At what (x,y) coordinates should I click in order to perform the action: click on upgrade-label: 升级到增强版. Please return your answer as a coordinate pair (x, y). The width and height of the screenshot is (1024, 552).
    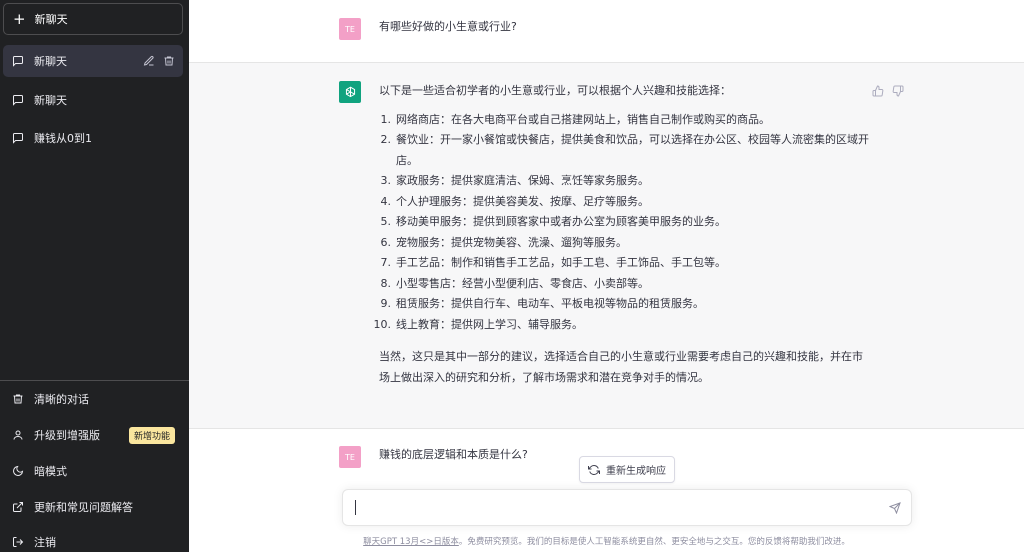
    Looking at the image, I should click on (67, 435).